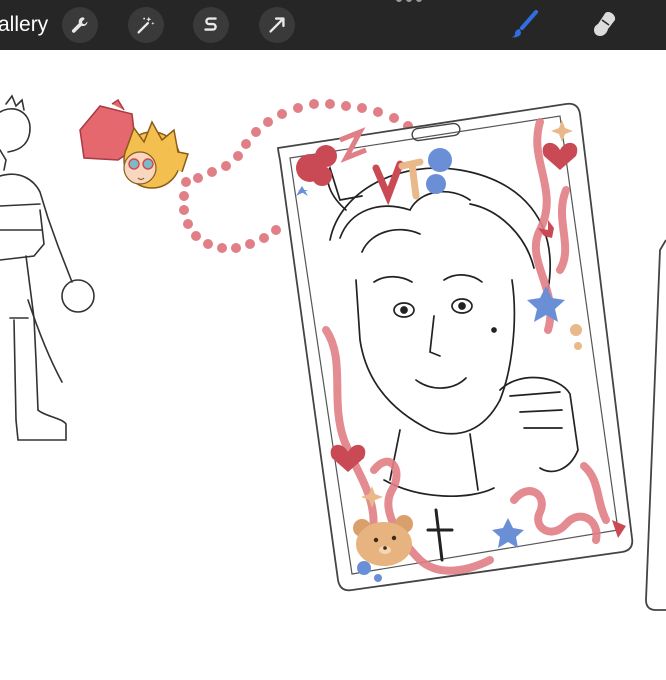 This screenshot has width=666, height=680. I want to click on selection-s-icon, so click(210, 24).